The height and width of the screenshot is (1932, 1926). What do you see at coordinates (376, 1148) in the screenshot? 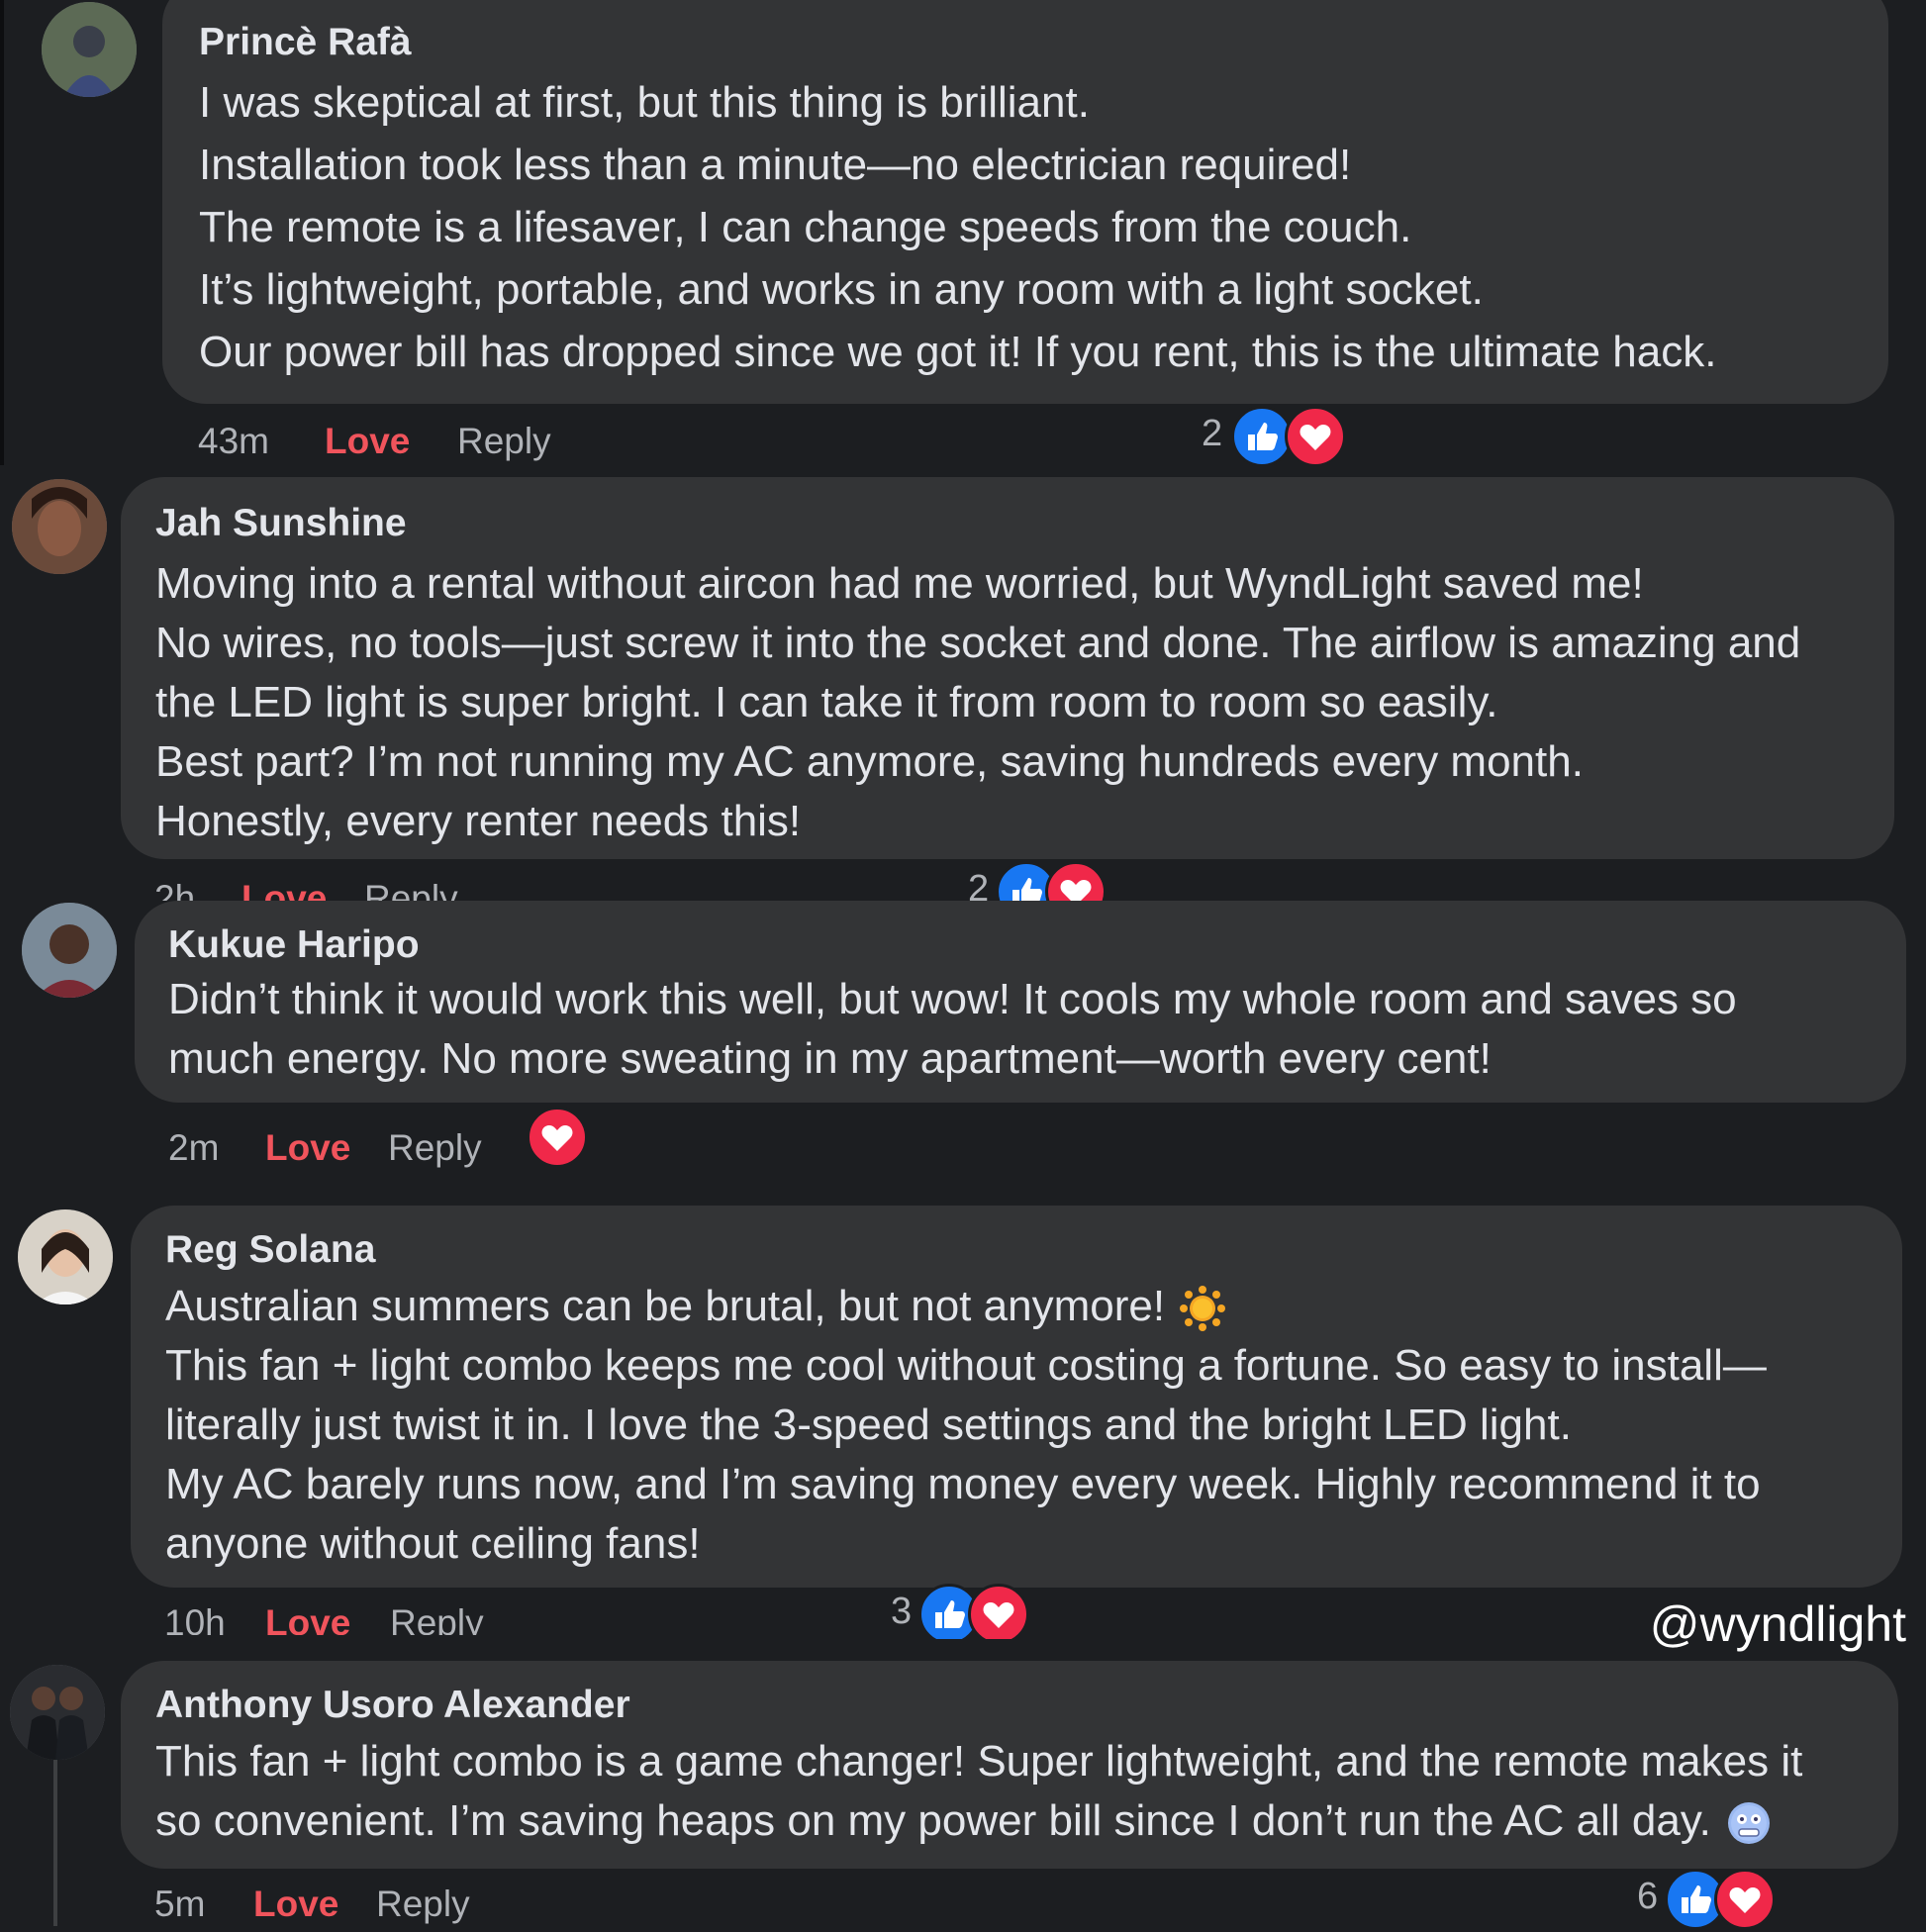
I see `comment-actions: 2m Love Reply` at bounding box center [376, 1148].